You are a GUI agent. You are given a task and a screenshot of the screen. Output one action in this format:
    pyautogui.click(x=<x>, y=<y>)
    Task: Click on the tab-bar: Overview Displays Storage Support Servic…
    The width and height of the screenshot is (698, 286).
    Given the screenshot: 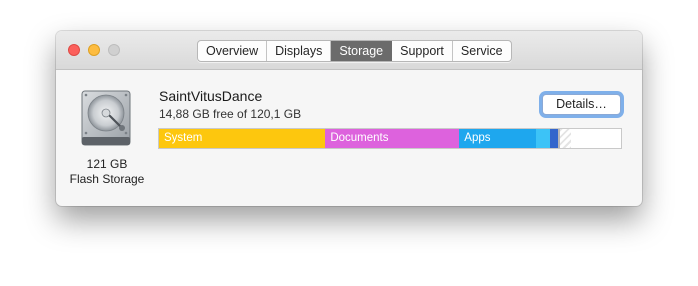 What is the action you would take?
    pyautogui.click(x=354, y=51)
    